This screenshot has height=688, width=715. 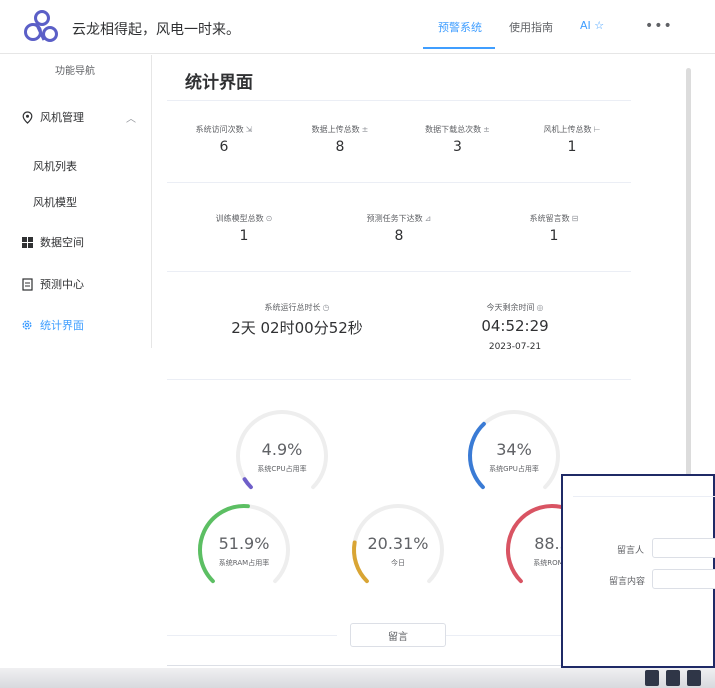 What do you see at coordinates (131, 119) in the screenshot?
I see `chevron-up-icon: ︿` at bounding box center [131, 119].